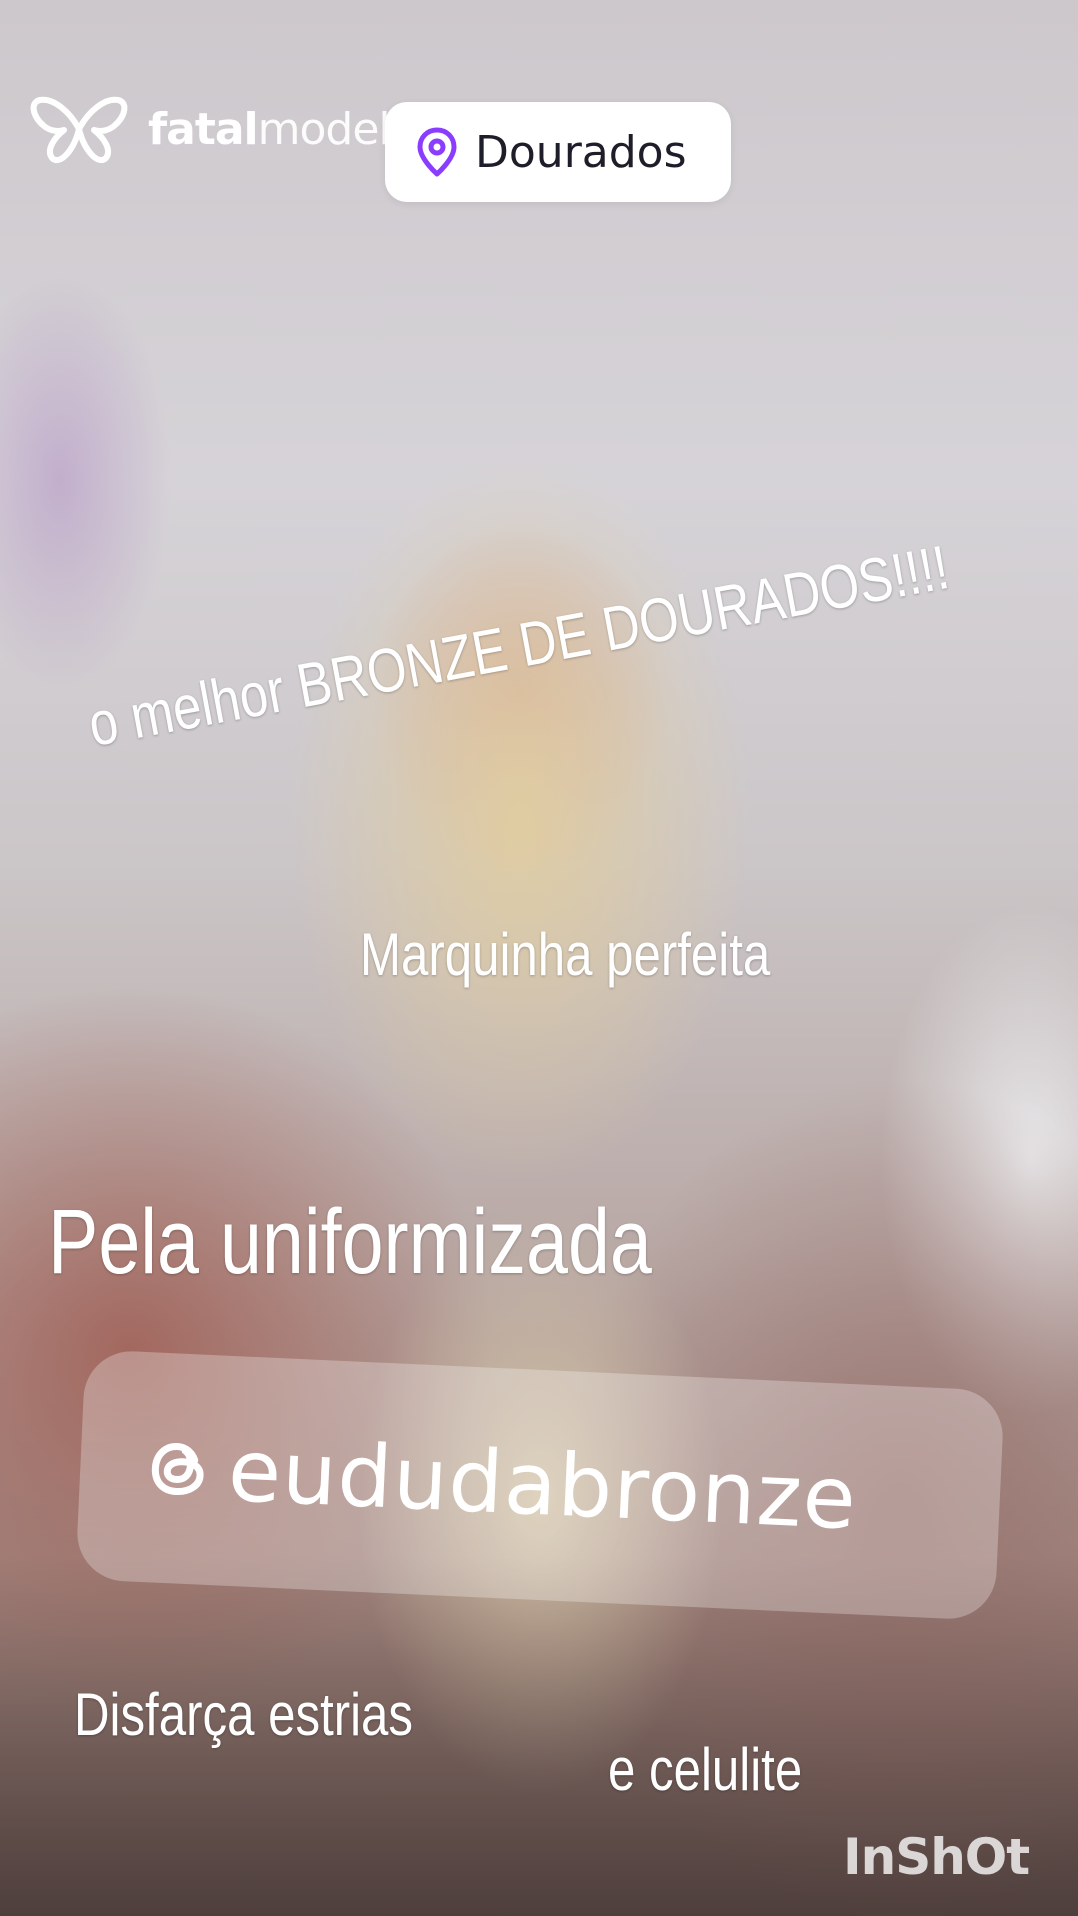 The width and height of the screenshot is (1078, 1916). I want to click on social-handle: eududabronze, so click(542, 1485).